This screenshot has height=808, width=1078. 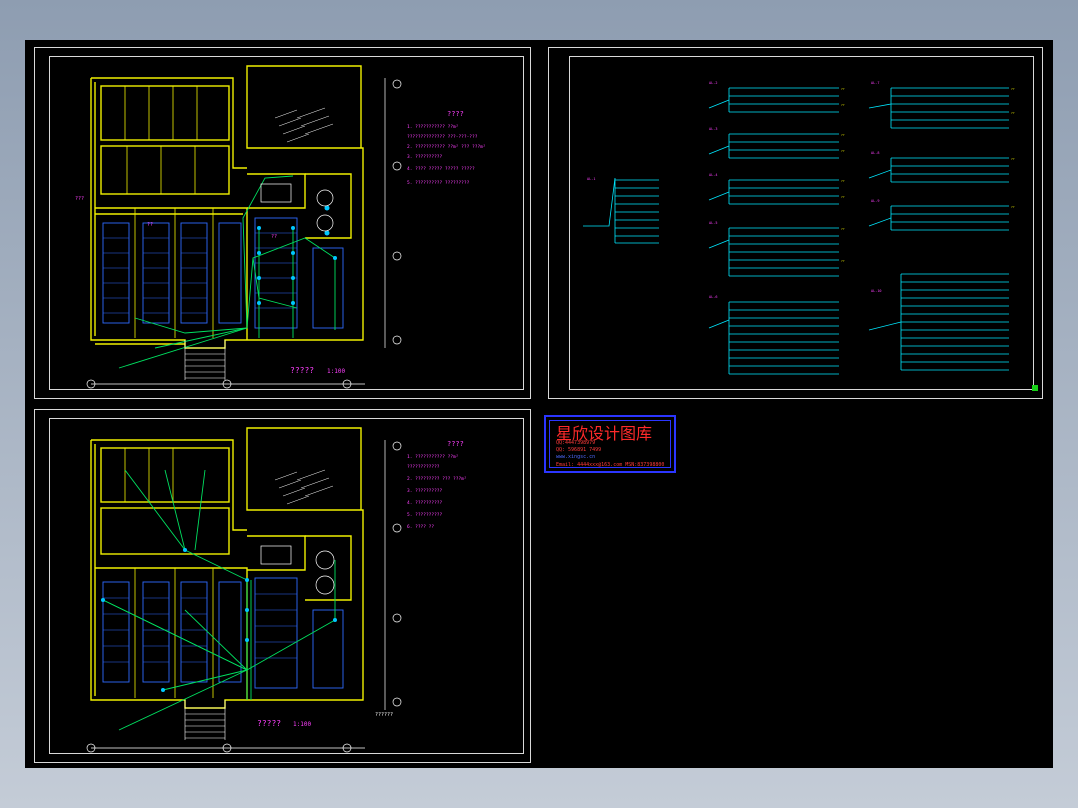 What do you see at coordinates (446, 147) in the screenshot?
I see `lighting-note: 2. ??????????? ??m² ??? ???m²` at bounding box center [446, 147].